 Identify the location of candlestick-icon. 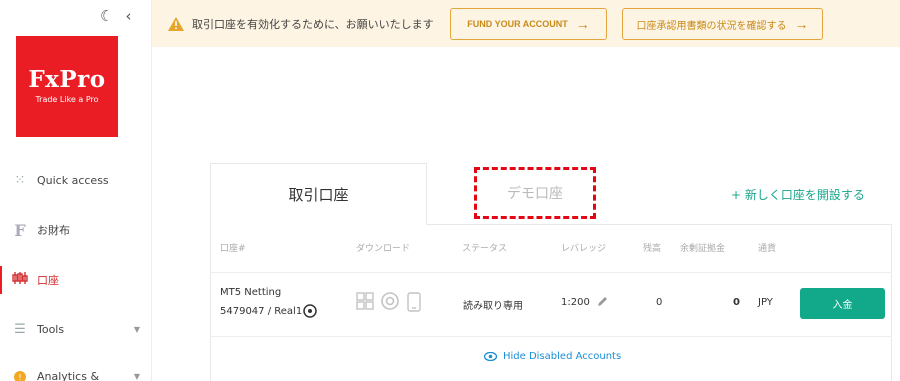
(20, 280).